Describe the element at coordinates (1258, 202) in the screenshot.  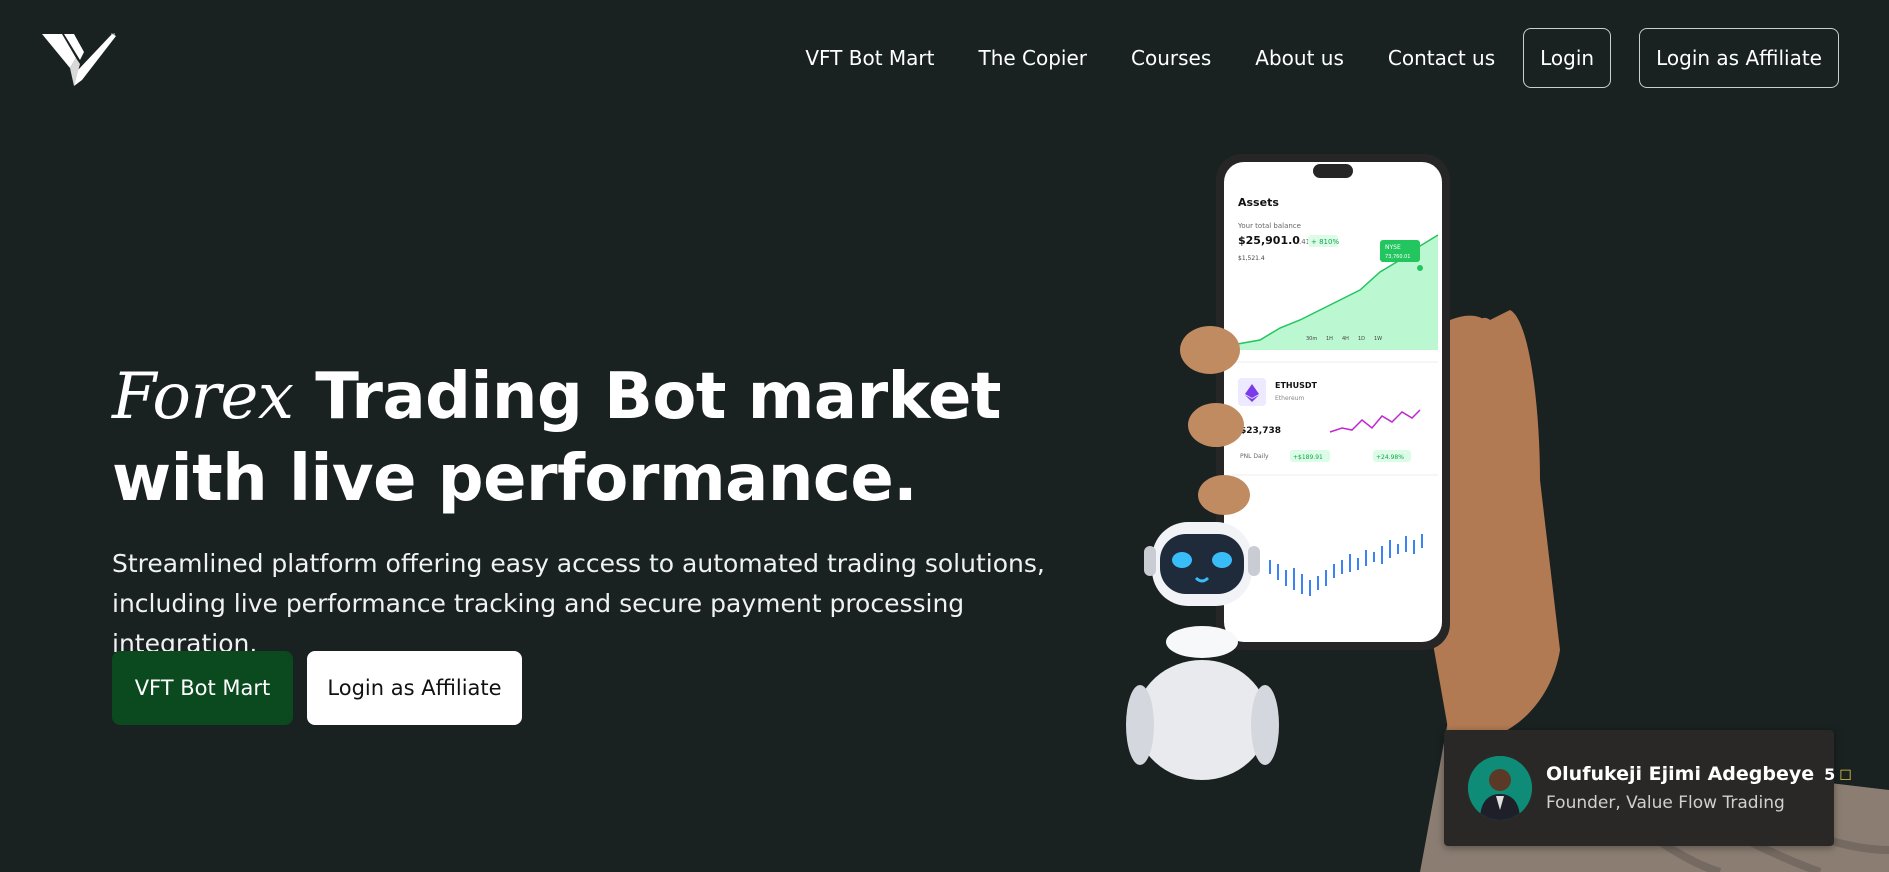
I see `phone-header: Assets` at that location.